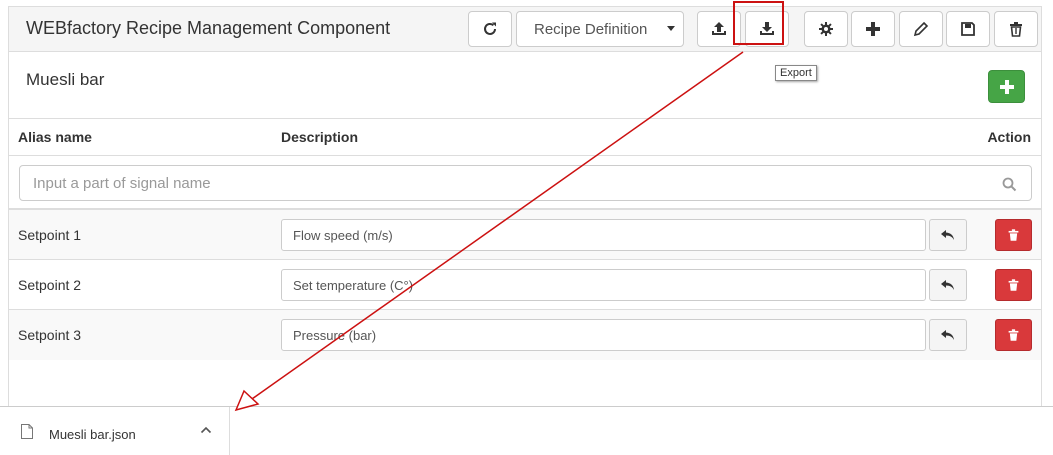  What do you see at coordinates (55, 137) in the screenshot?
I see `column-header-alias: Alias name` at bounding box center [55, 137].